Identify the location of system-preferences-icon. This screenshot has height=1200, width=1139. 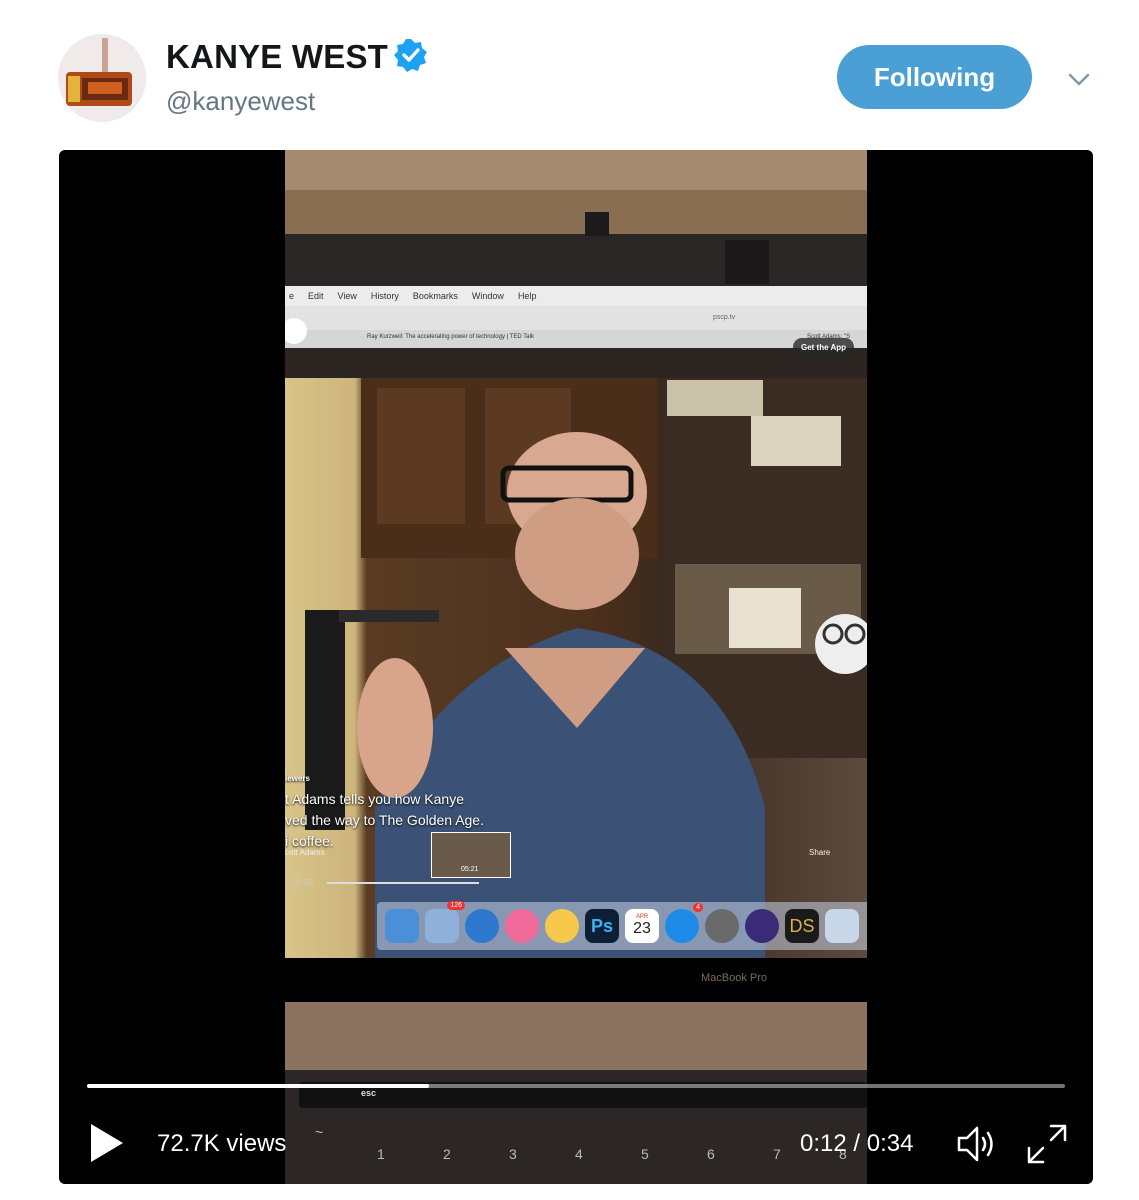
(722, 926).